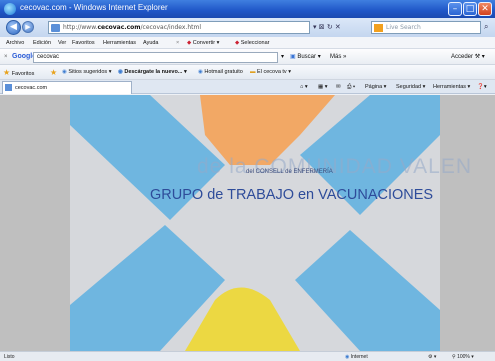  I want to click on signin-button: Acceder ⚒ ▾, so click(468, 57).